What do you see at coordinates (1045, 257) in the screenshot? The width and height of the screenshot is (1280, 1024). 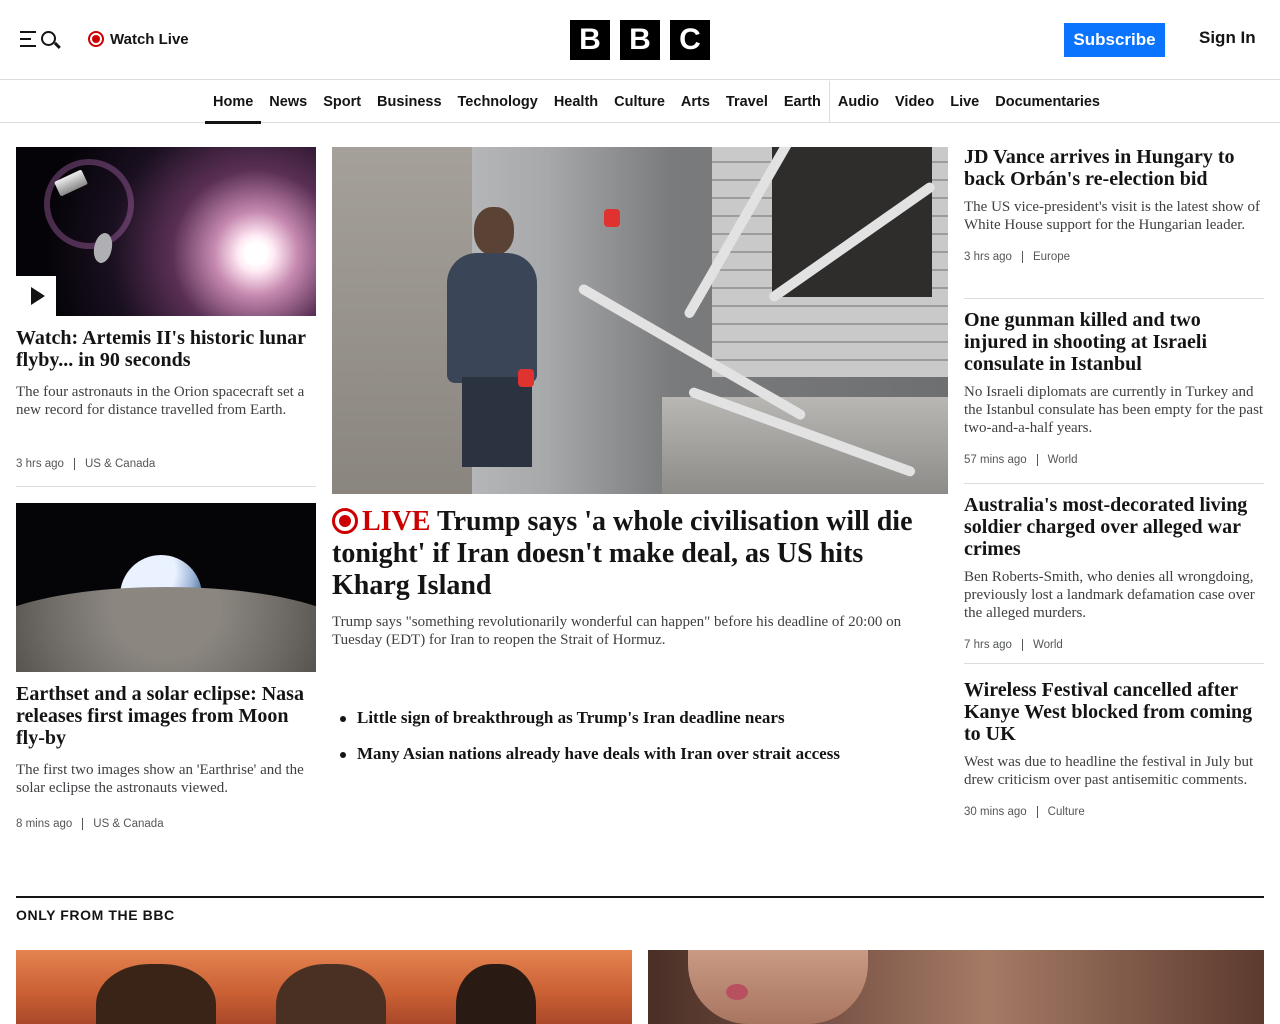 I see `story-category: Europe` at bounding box center [1045, 257].